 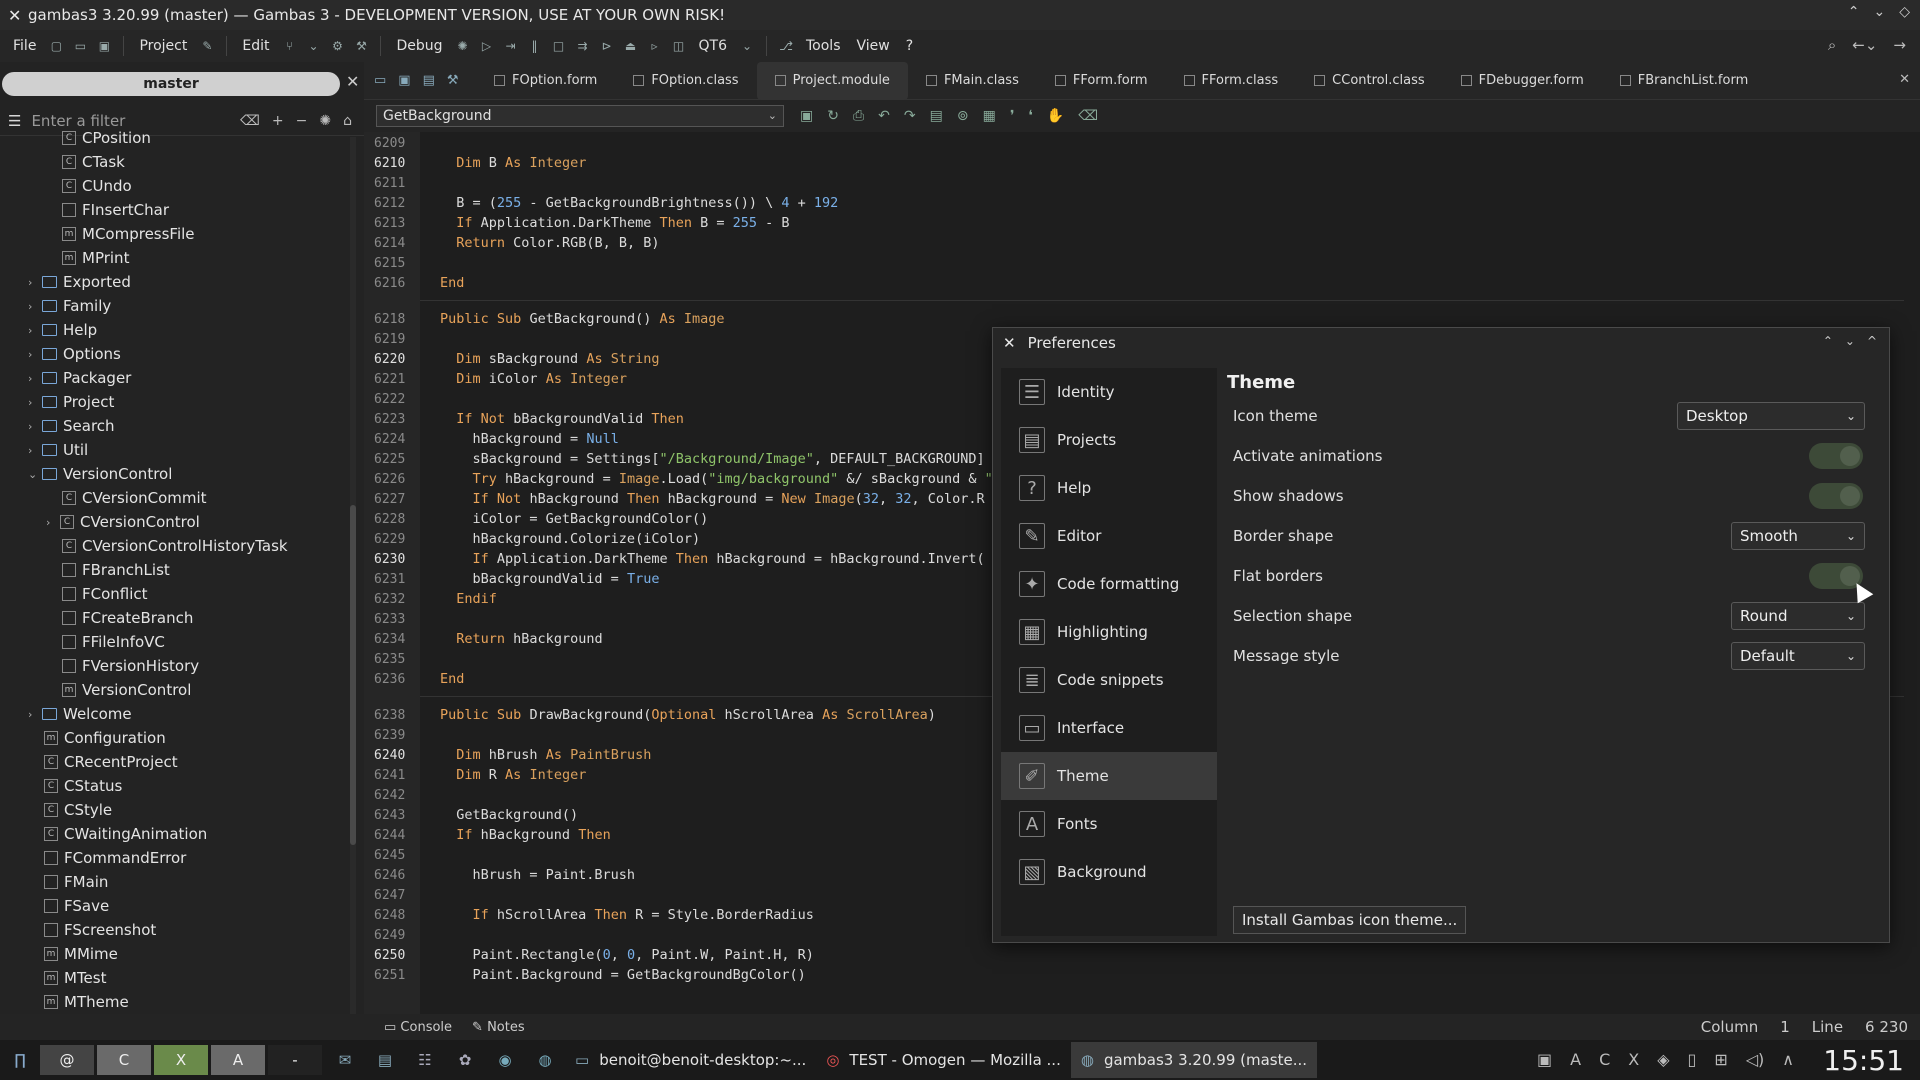 I want to click on workspace-4: -, so click(x=295, y=1060).